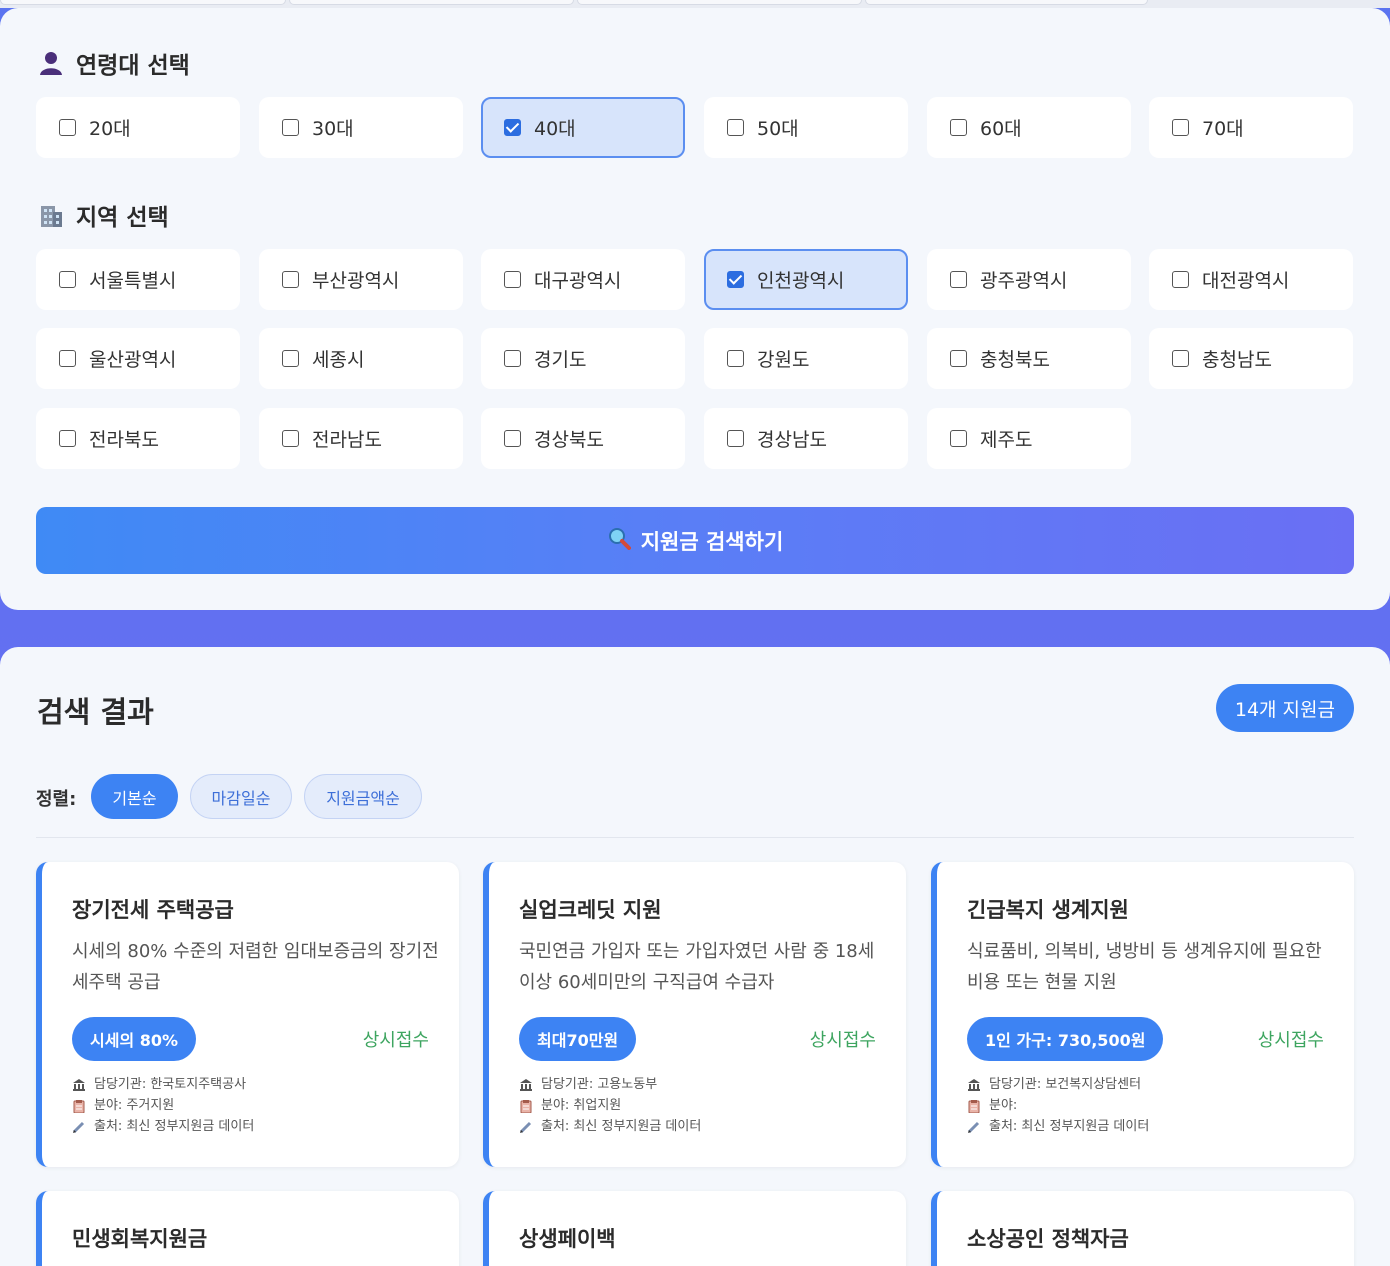 Image resolution: width=1390 pixels, height=1266 pixels. I want to click on support-card: 소상공인 정책자금, so click(1142, 1228).